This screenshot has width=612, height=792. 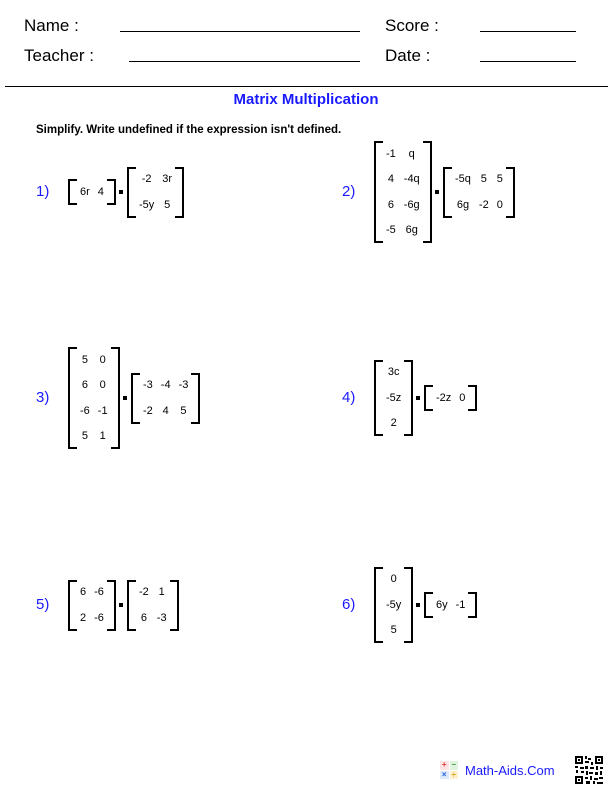 What do you see at coordinates (528, 31) in the screenshot?
I see `score-field-line` at bounding box center [528, 31].